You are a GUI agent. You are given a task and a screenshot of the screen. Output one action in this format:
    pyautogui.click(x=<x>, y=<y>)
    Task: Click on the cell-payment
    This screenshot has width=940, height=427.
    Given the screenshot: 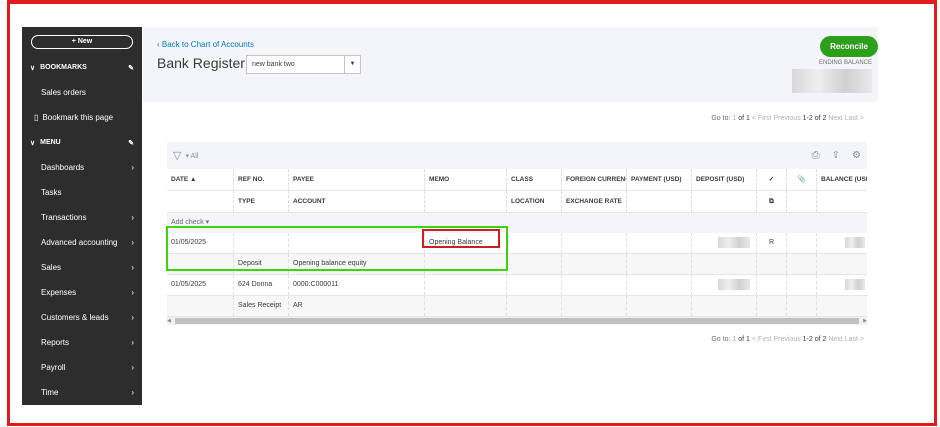 What is the action you would take?
    pyautogui.click(x=659, y=243)
    